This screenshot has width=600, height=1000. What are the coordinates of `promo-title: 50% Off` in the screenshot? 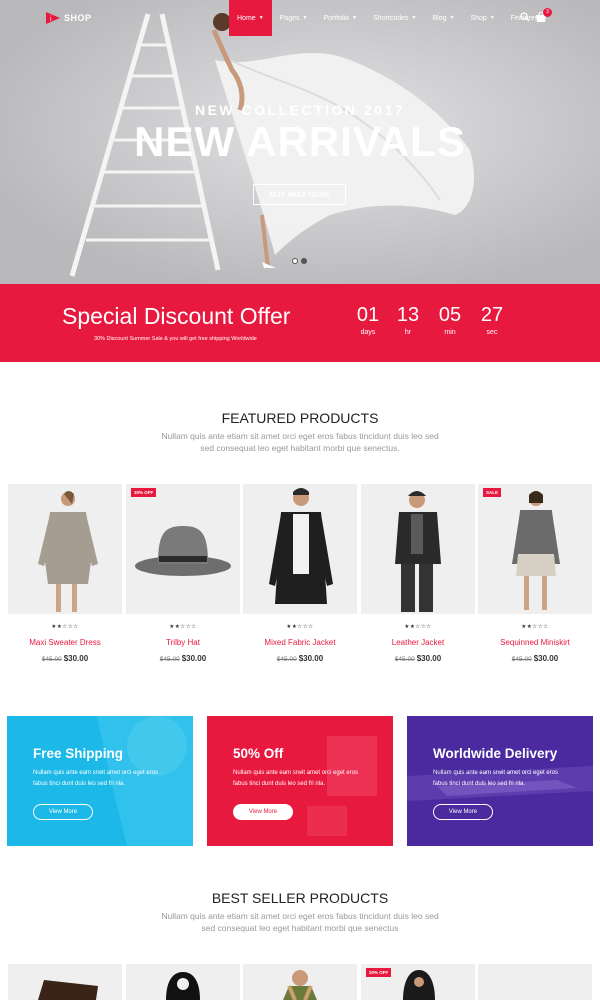 It's located at (258, 753).